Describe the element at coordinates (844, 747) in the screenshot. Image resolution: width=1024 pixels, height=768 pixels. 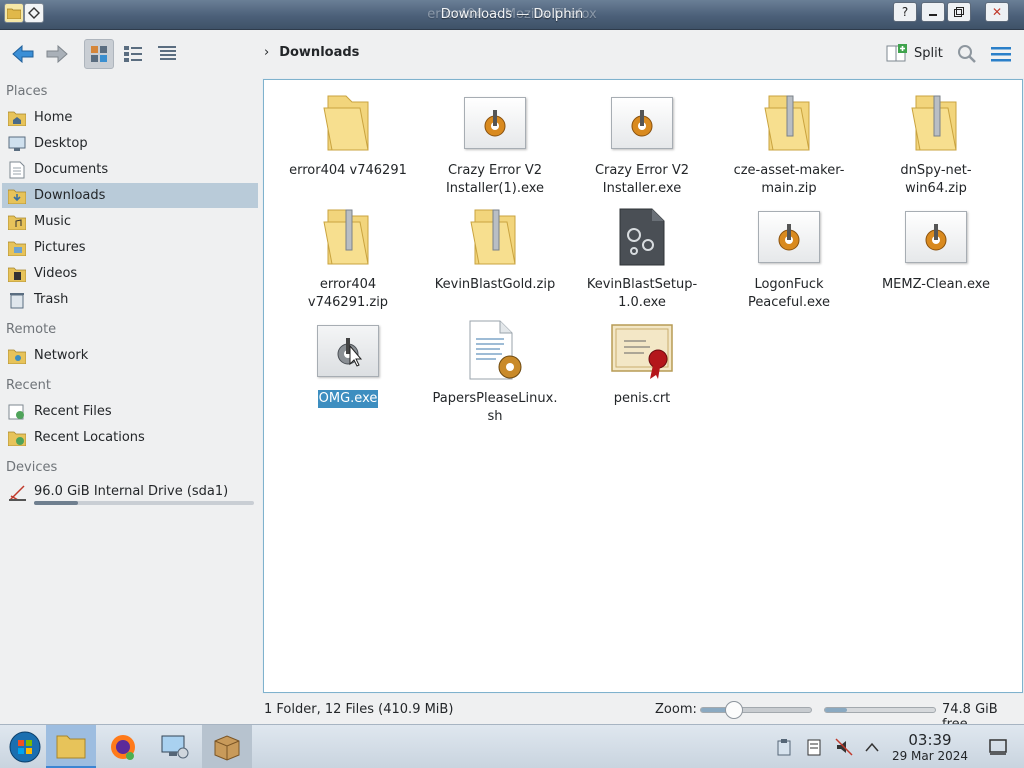
I see `volume-muted-icon` at that location.